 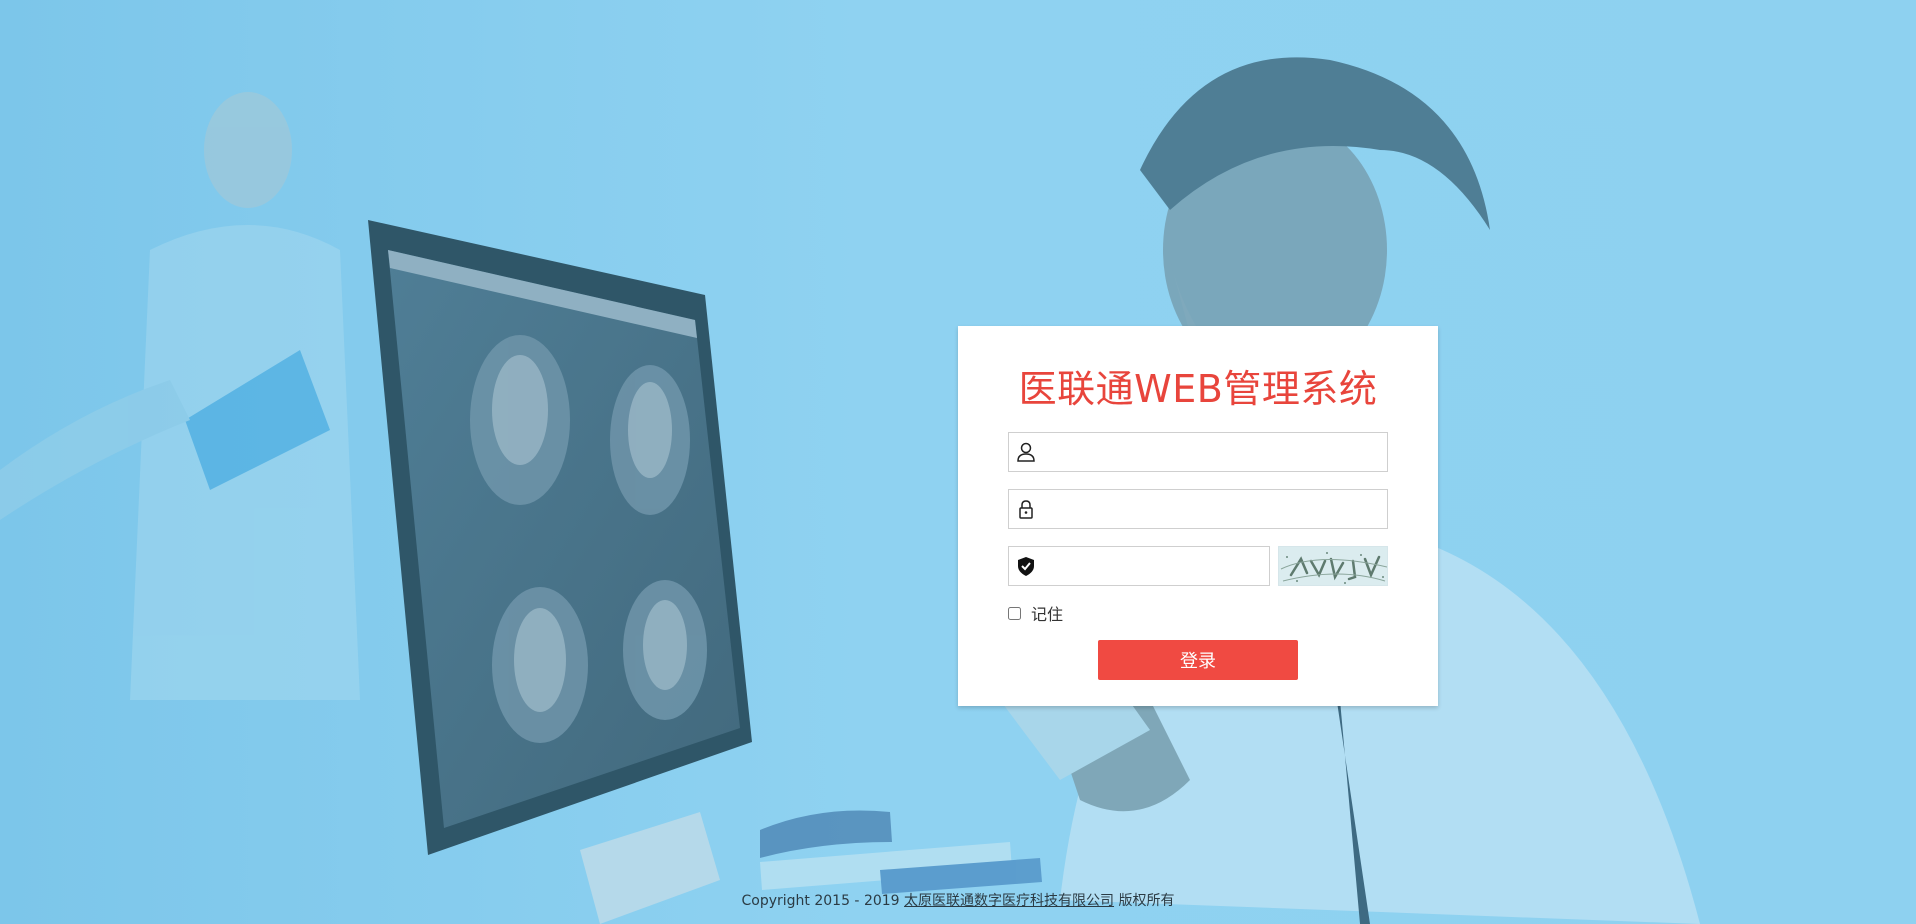 What do you see at coordinates (1198, 389) in the screenshot?
I see `login-title: 医联通WEB管理系统` at bounding box center [1198, 389].